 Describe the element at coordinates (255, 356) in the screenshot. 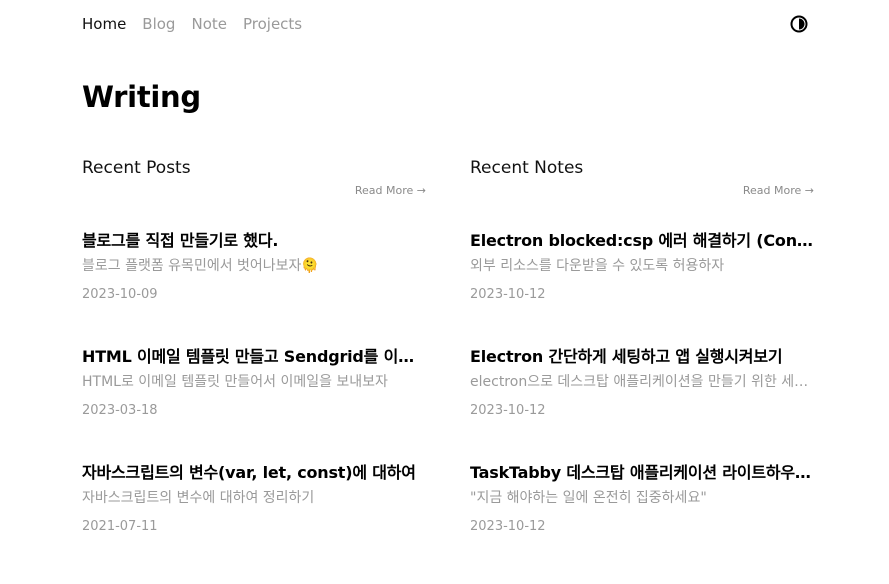

I see `post-title: HTML 이메일 템플릿 만들고 Sendgrid를 이용해서 보내기` at that location.